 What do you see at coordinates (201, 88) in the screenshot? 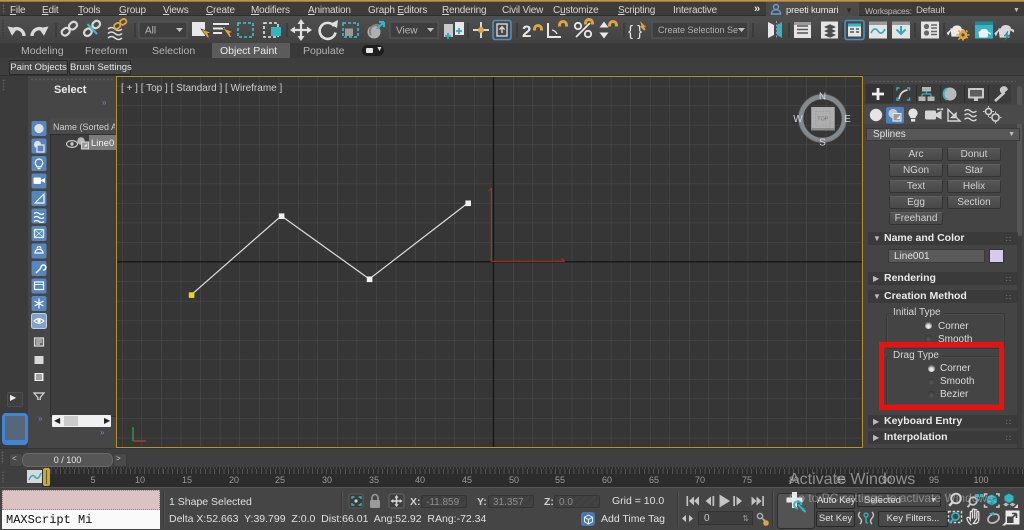
I see `svg-text:[ + ] [ Top ] [ Standard ] [ W: [ + ] [ Top ] [ Standard ] [ Wireframe ]` at bounding box center [201, 88].